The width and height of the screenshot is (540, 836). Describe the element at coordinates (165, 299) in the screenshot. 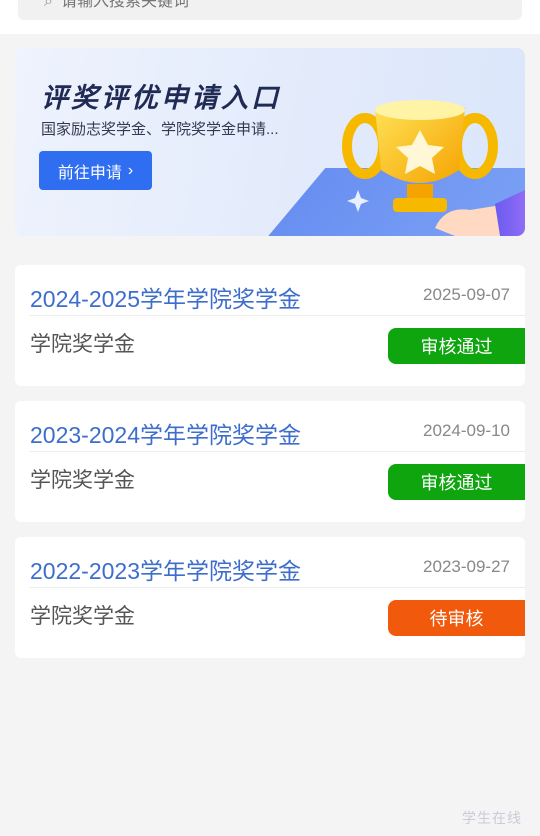

I see `scholarship-name: 2024-2025学年学院奖学金` at that location.